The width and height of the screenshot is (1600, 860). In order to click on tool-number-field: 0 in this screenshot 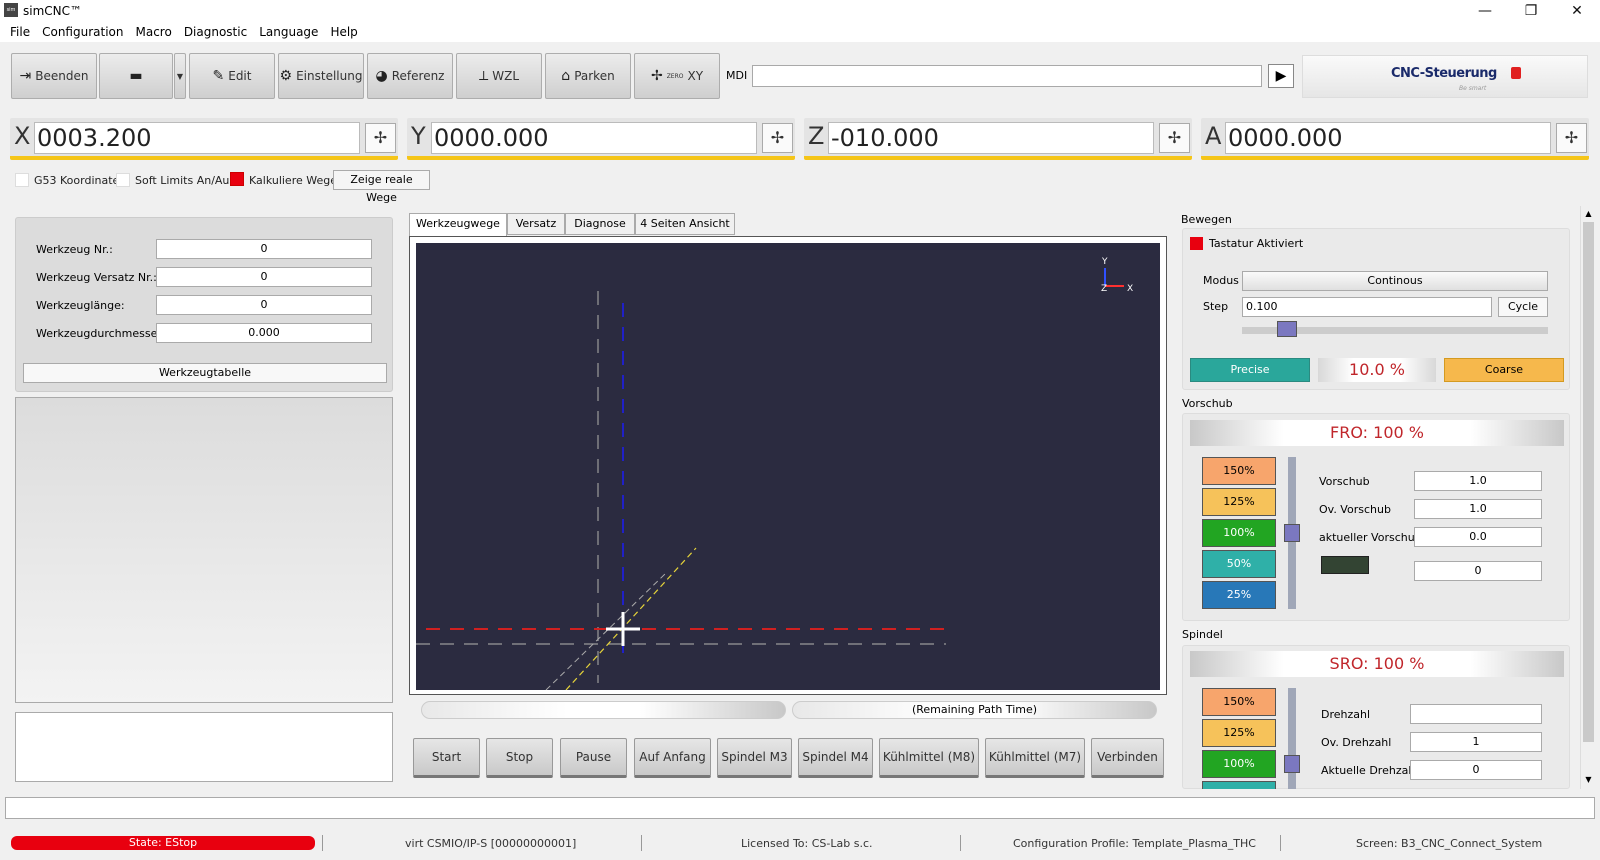, I will do `click(264, 249)`.